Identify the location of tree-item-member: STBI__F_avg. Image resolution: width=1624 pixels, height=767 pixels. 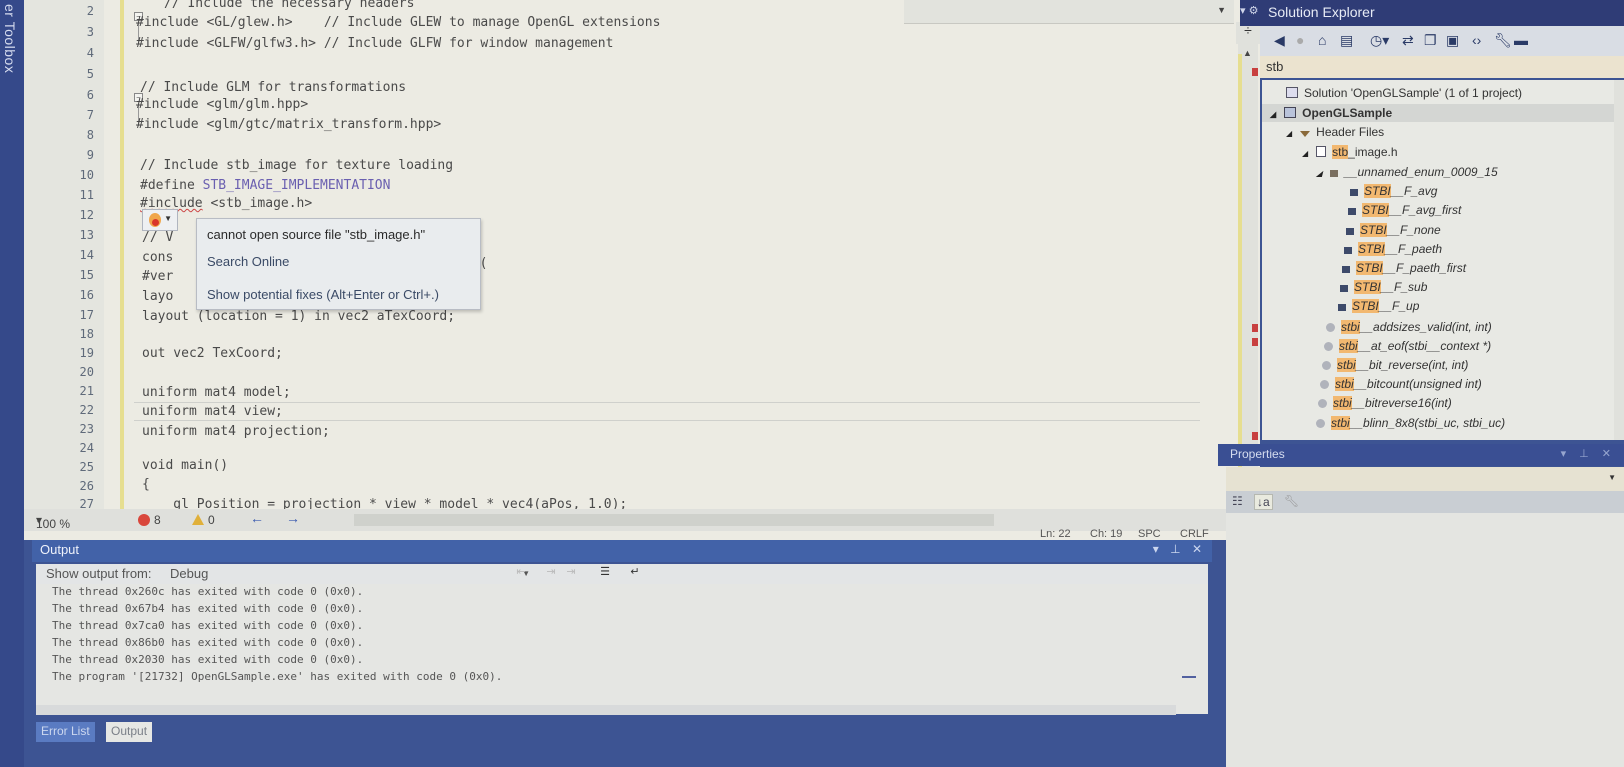
(1393, 191).